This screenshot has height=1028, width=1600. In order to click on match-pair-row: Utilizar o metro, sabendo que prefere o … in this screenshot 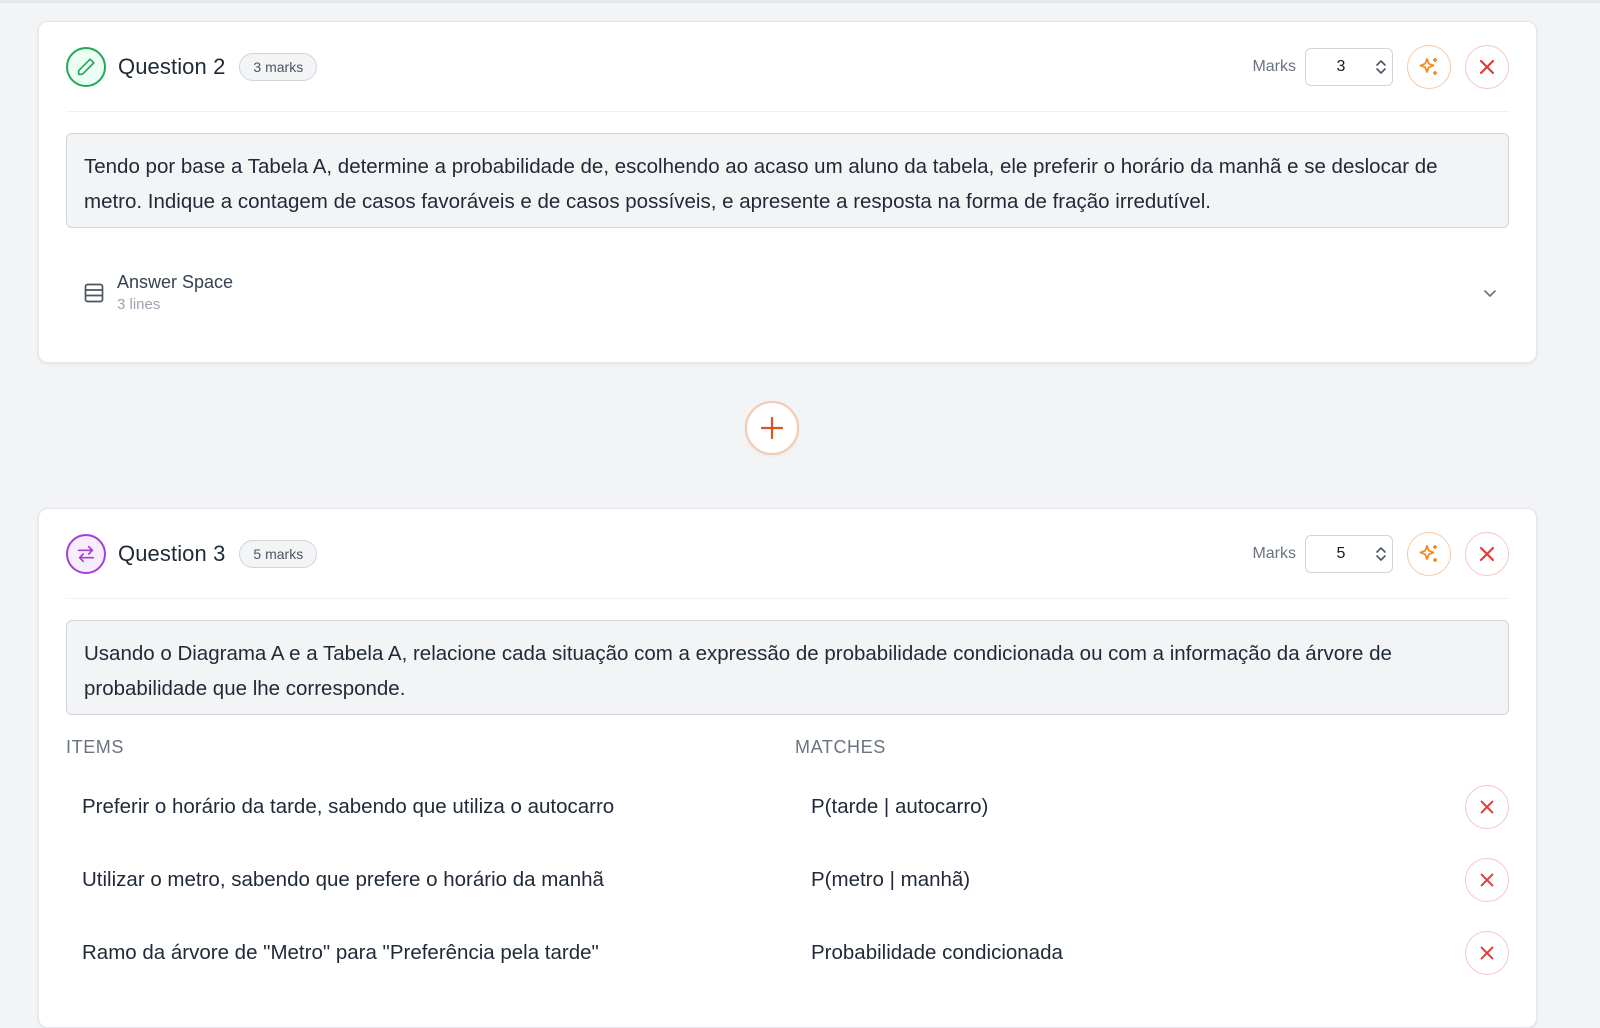, I will do `click(787, 880)`.